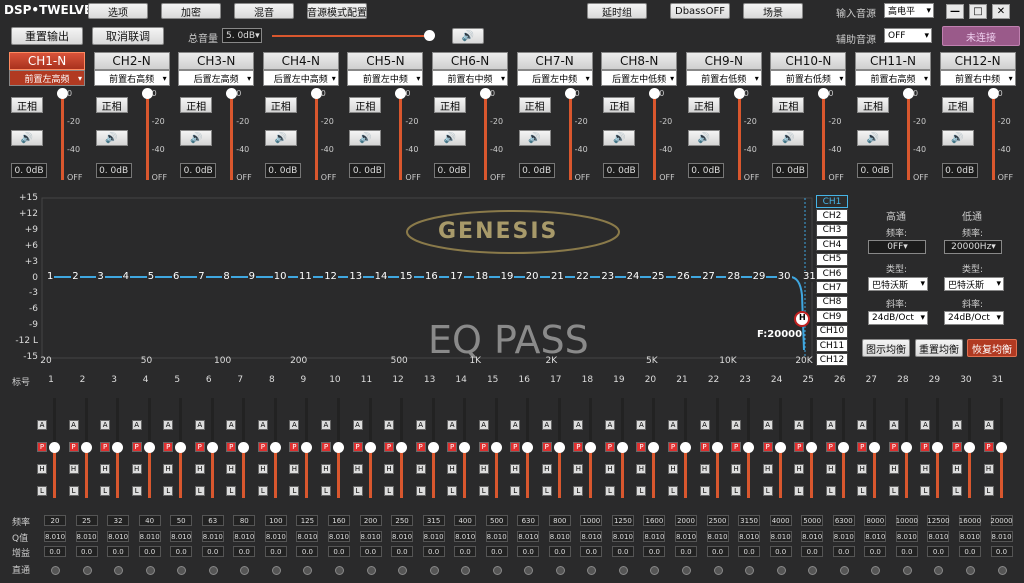 Image resolution: width=1024 pixels, height=583 pixels. I want to click on eq-point-label: 1, so click(50, 276).